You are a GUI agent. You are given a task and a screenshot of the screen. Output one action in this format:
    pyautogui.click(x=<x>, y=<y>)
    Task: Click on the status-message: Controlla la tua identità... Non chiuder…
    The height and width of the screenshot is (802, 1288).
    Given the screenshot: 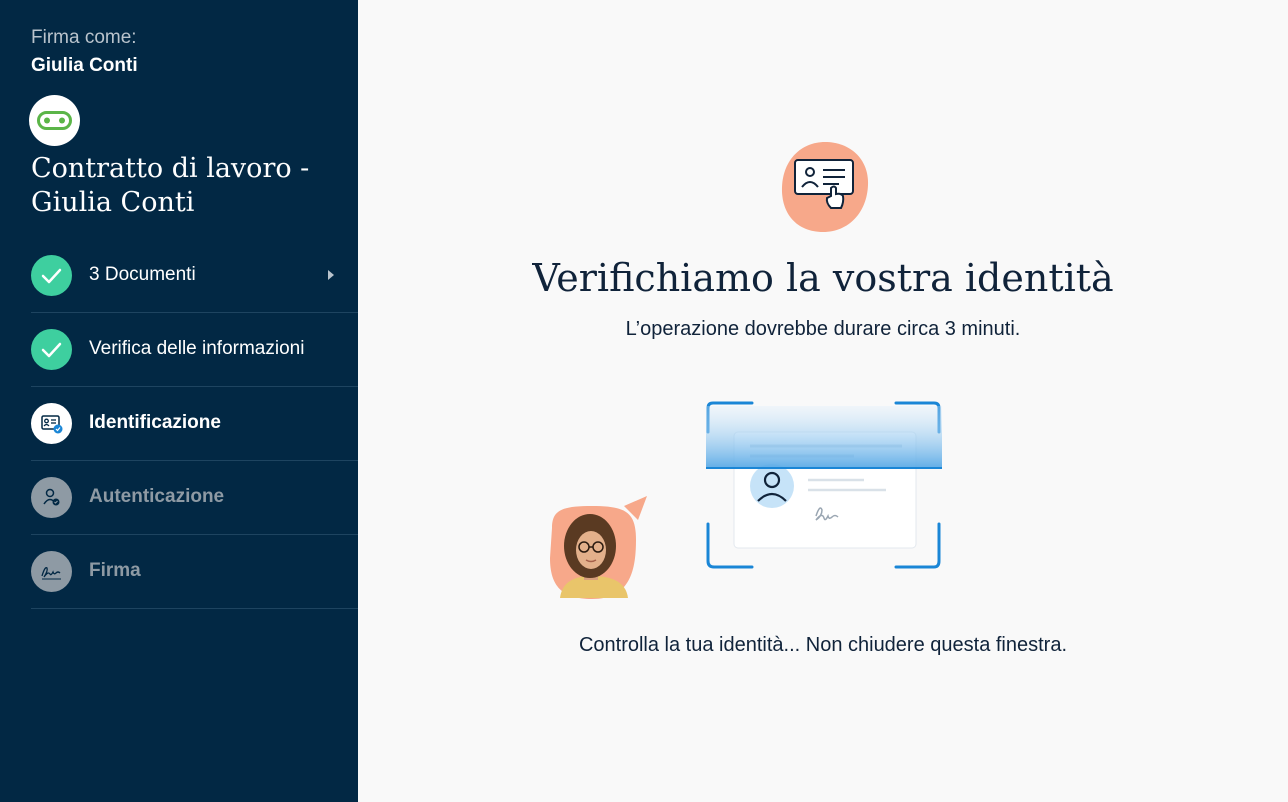 What is the action you would take?
    pyautogui.click(x=823, y=645)
    